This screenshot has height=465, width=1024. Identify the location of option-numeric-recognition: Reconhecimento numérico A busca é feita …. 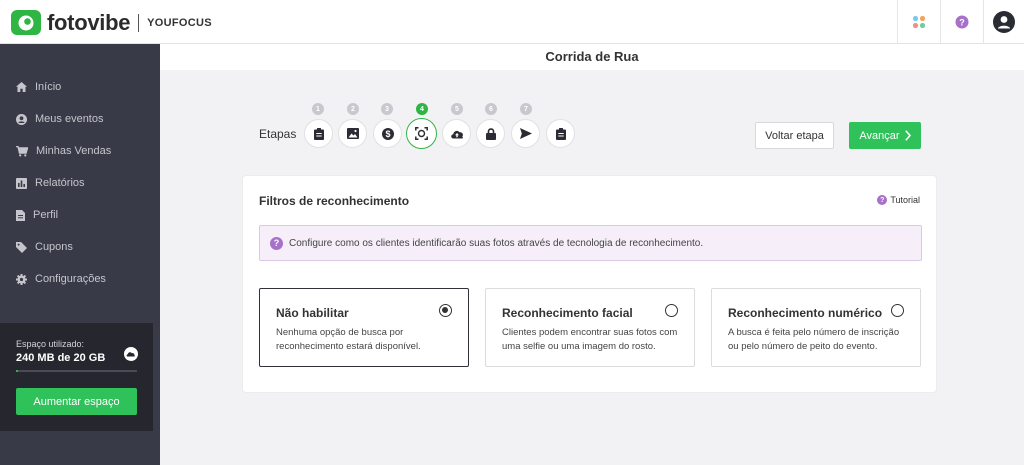
(816, 327).